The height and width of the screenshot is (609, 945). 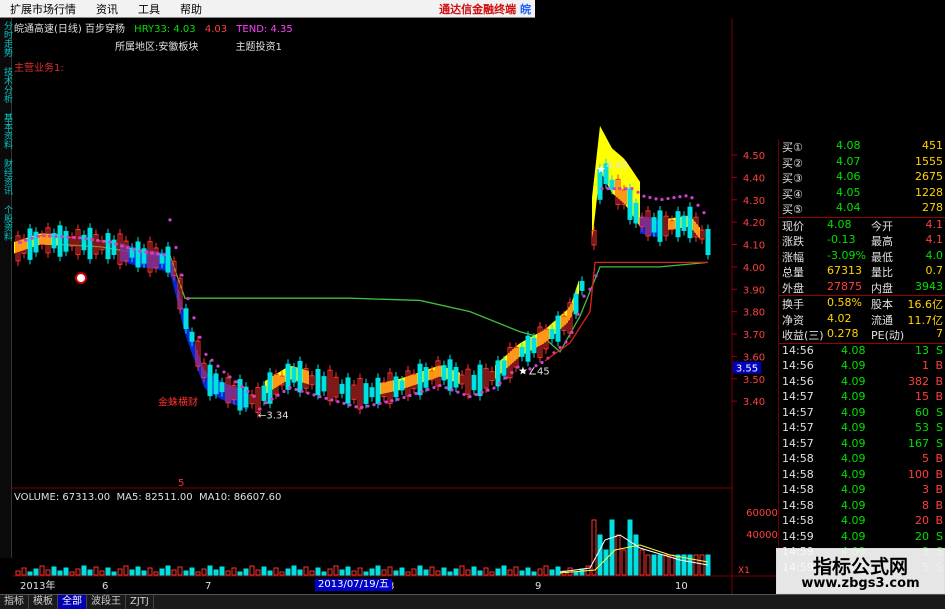 I want to click on bottom-tab-zjtj: ZJTJ, so click(x=140, y=601).